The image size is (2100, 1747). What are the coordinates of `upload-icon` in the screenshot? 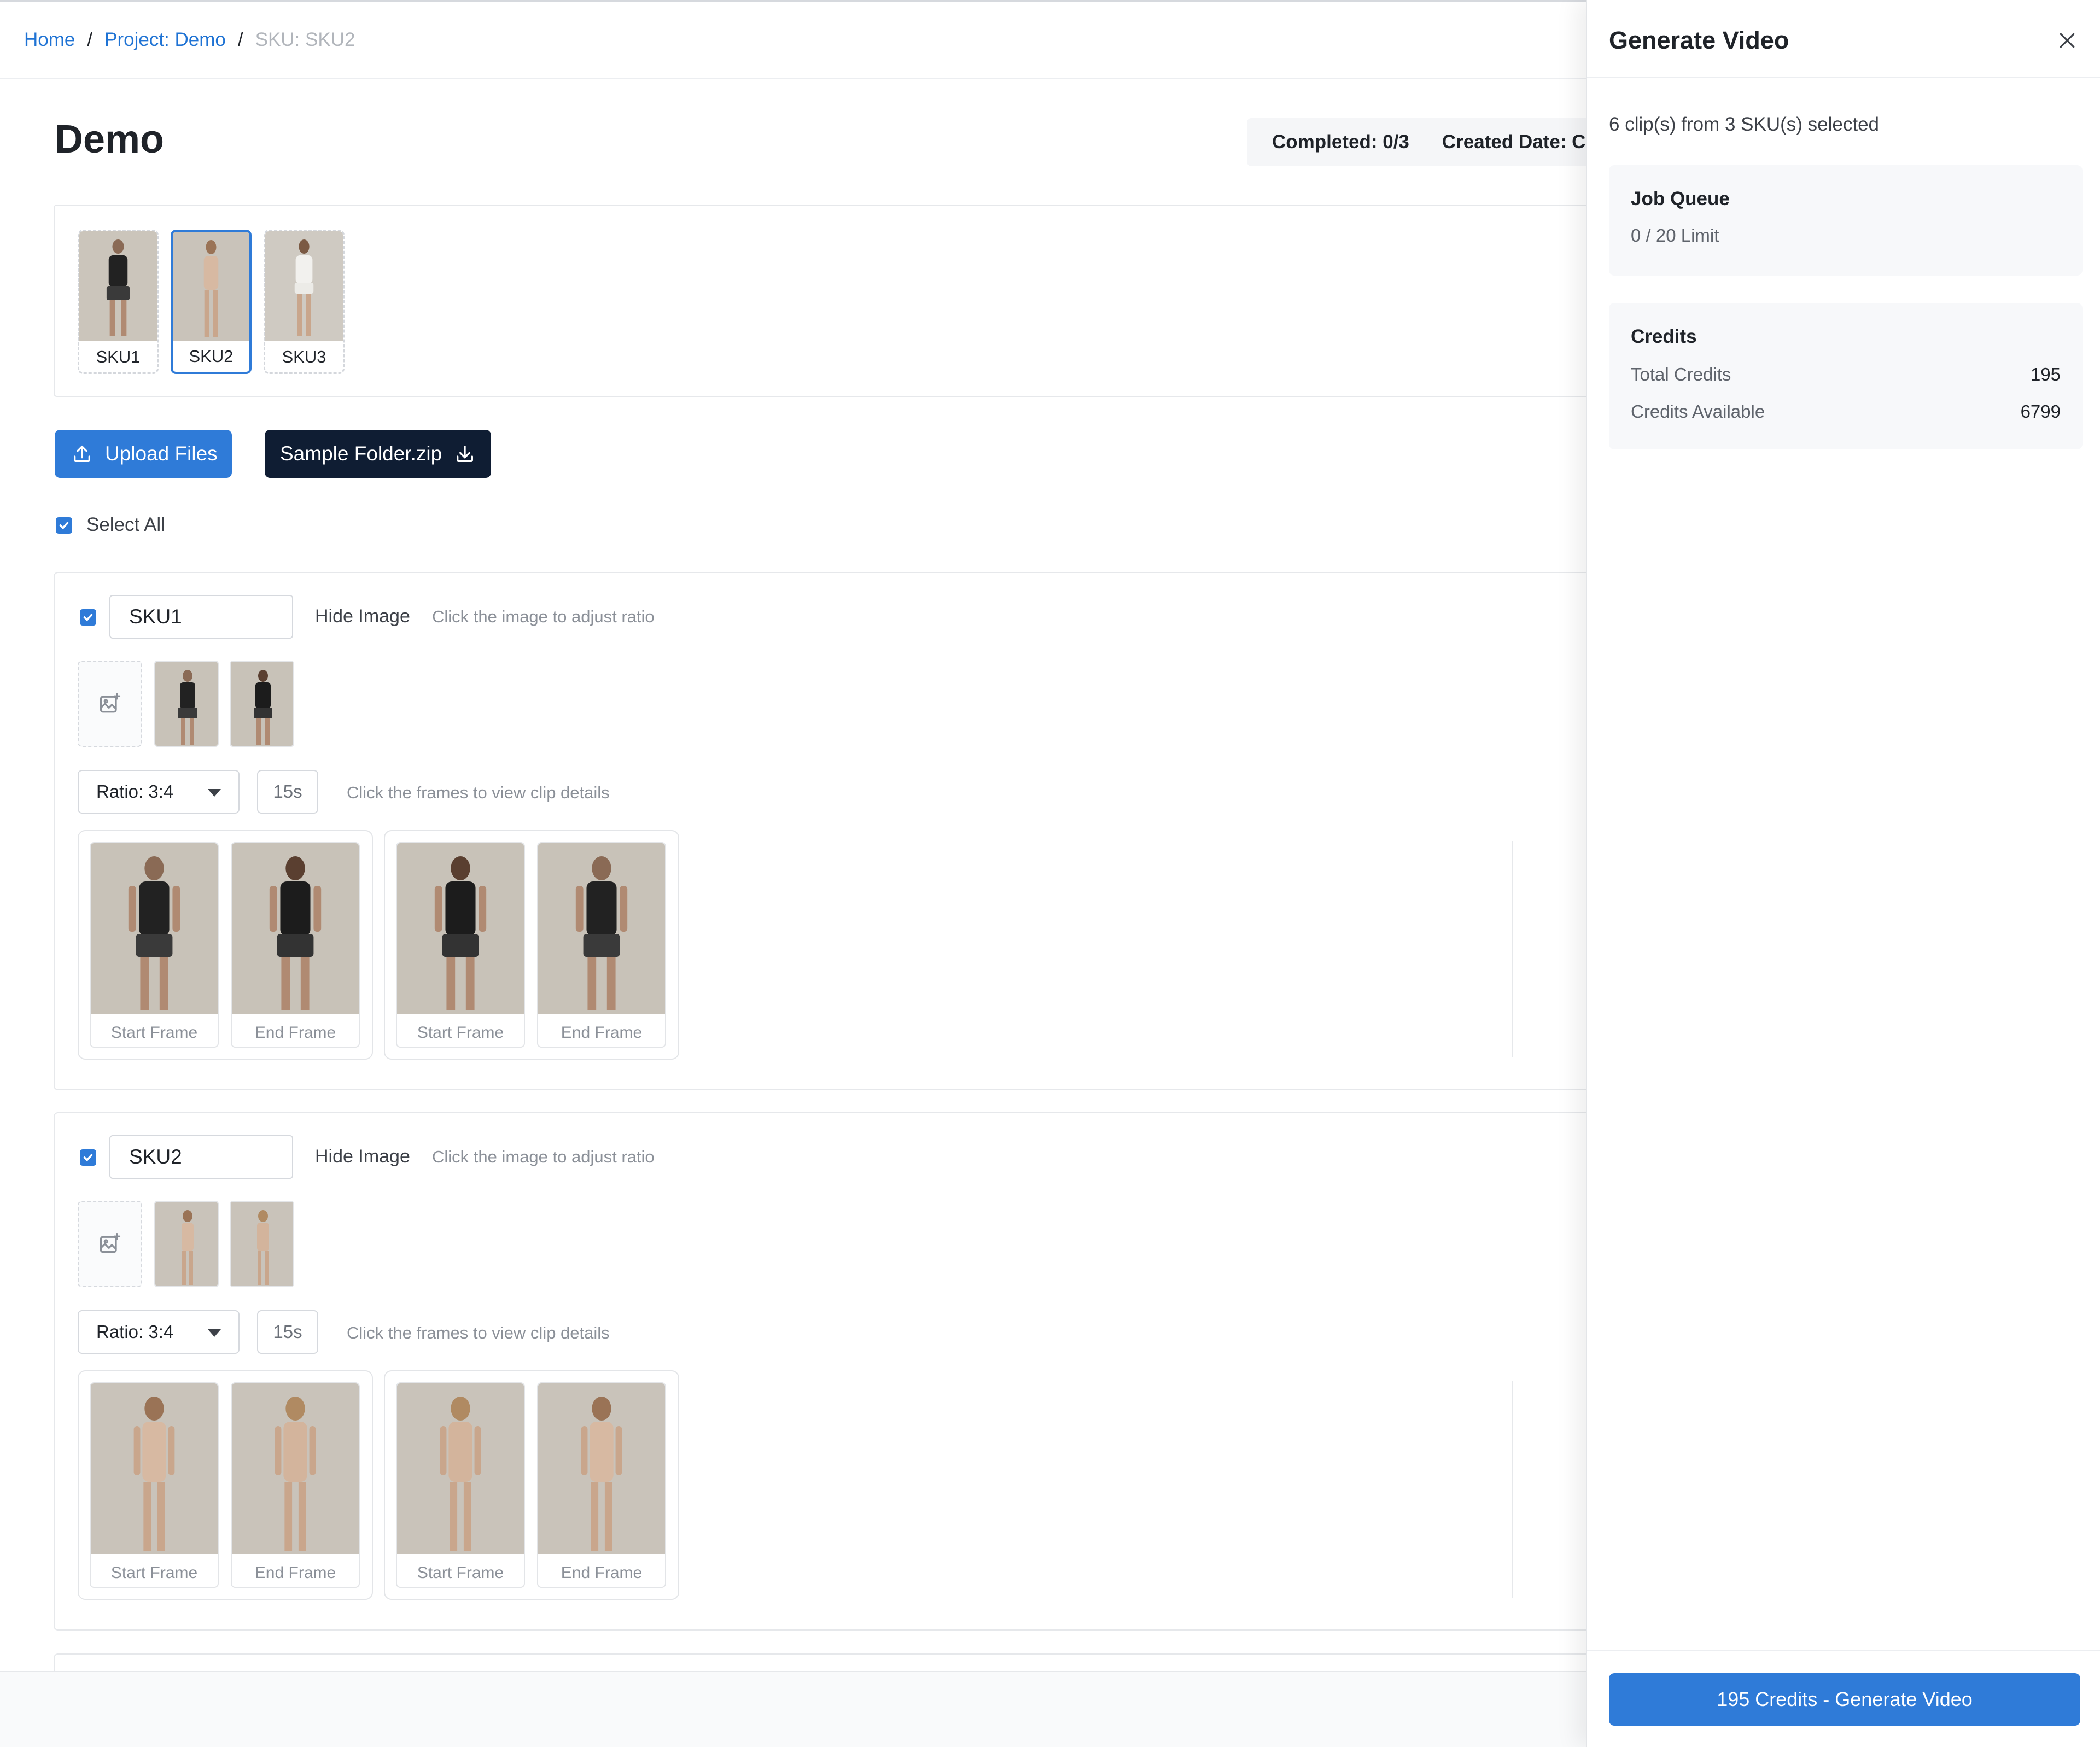 It's located at (82, 454).